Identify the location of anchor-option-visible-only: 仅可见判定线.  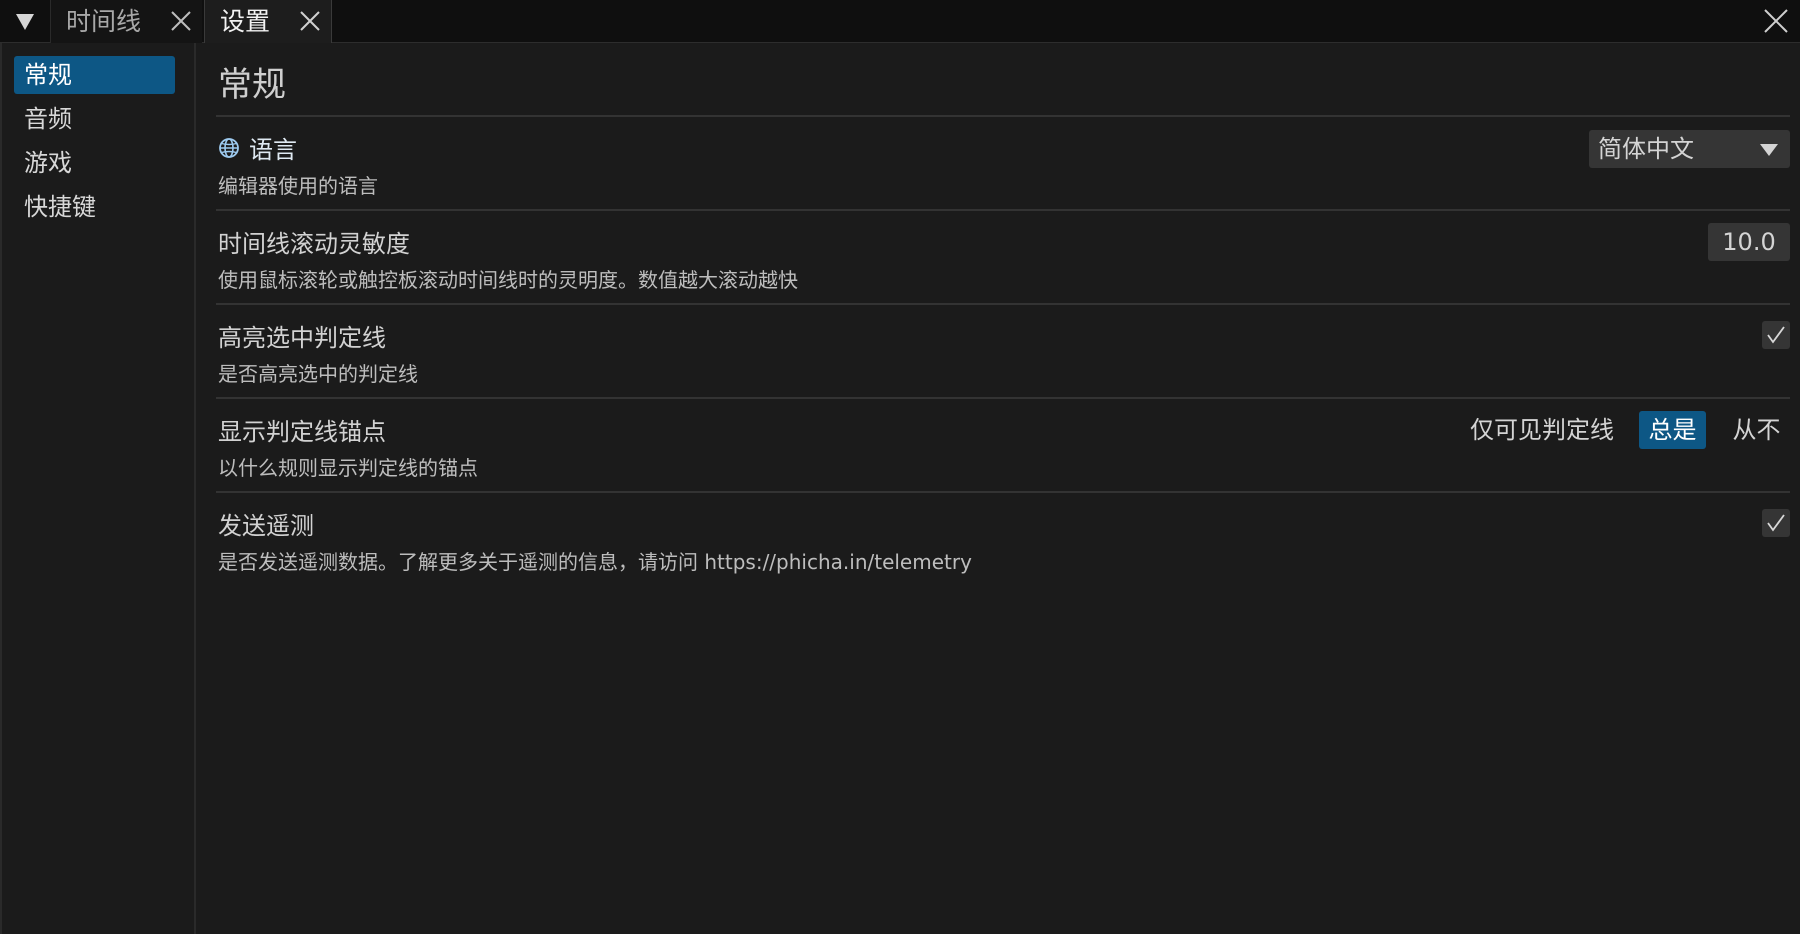
(1542, 430).